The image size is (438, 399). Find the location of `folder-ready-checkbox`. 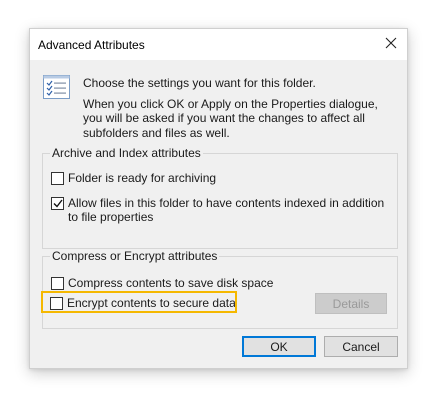

folder-ready-checkbox is located at coordinates (57, 178).